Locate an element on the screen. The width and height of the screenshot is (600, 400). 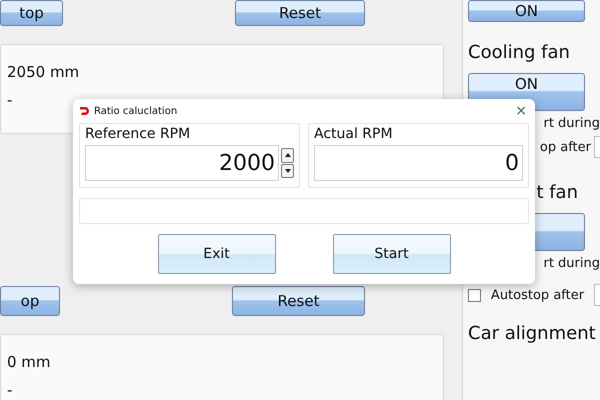
spinner-control is located at coordinates (287, 163).